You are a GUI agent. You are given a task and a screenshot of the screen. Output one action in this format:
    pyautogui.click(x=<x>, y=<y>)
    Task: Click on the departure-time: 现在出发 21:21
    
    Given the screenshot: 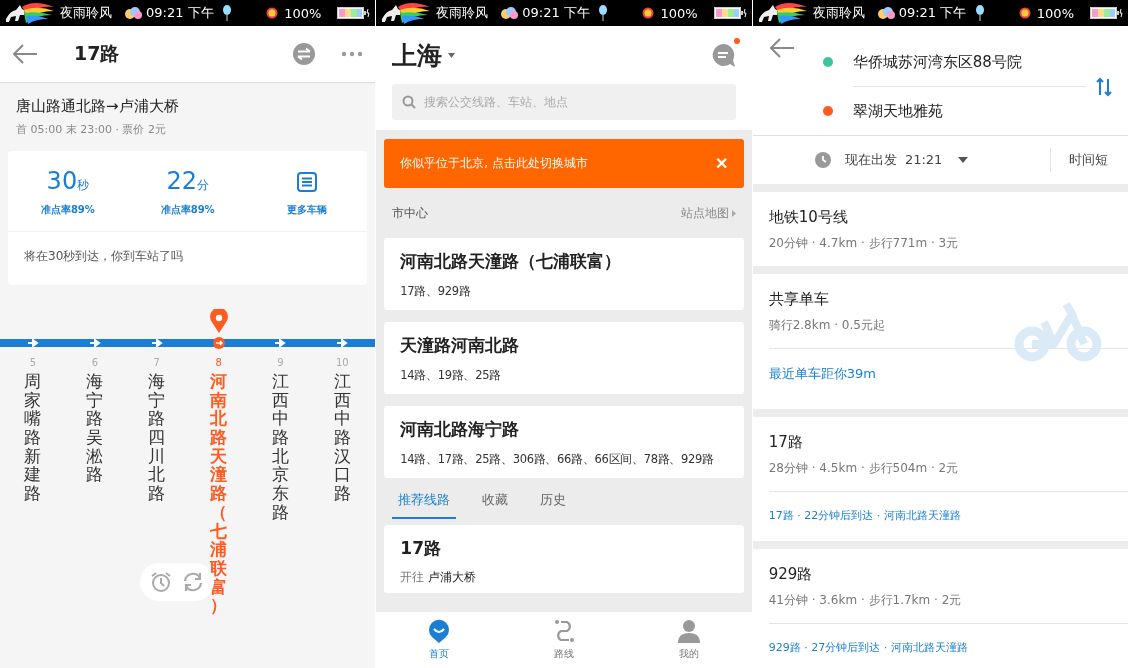 What is the action you would take?
    pyautogui.click(x=893, y=160)
    